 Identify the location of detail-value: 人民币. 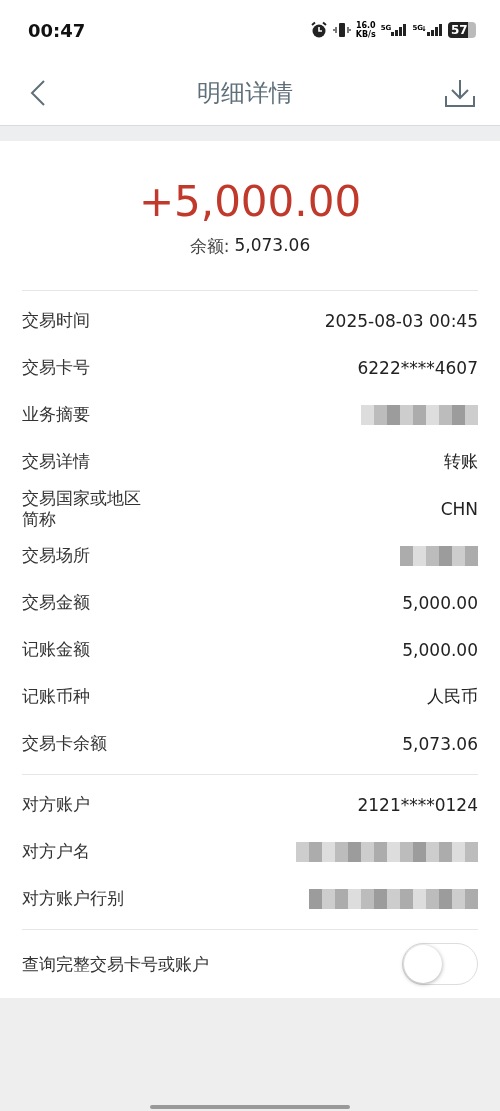
(452, 696).